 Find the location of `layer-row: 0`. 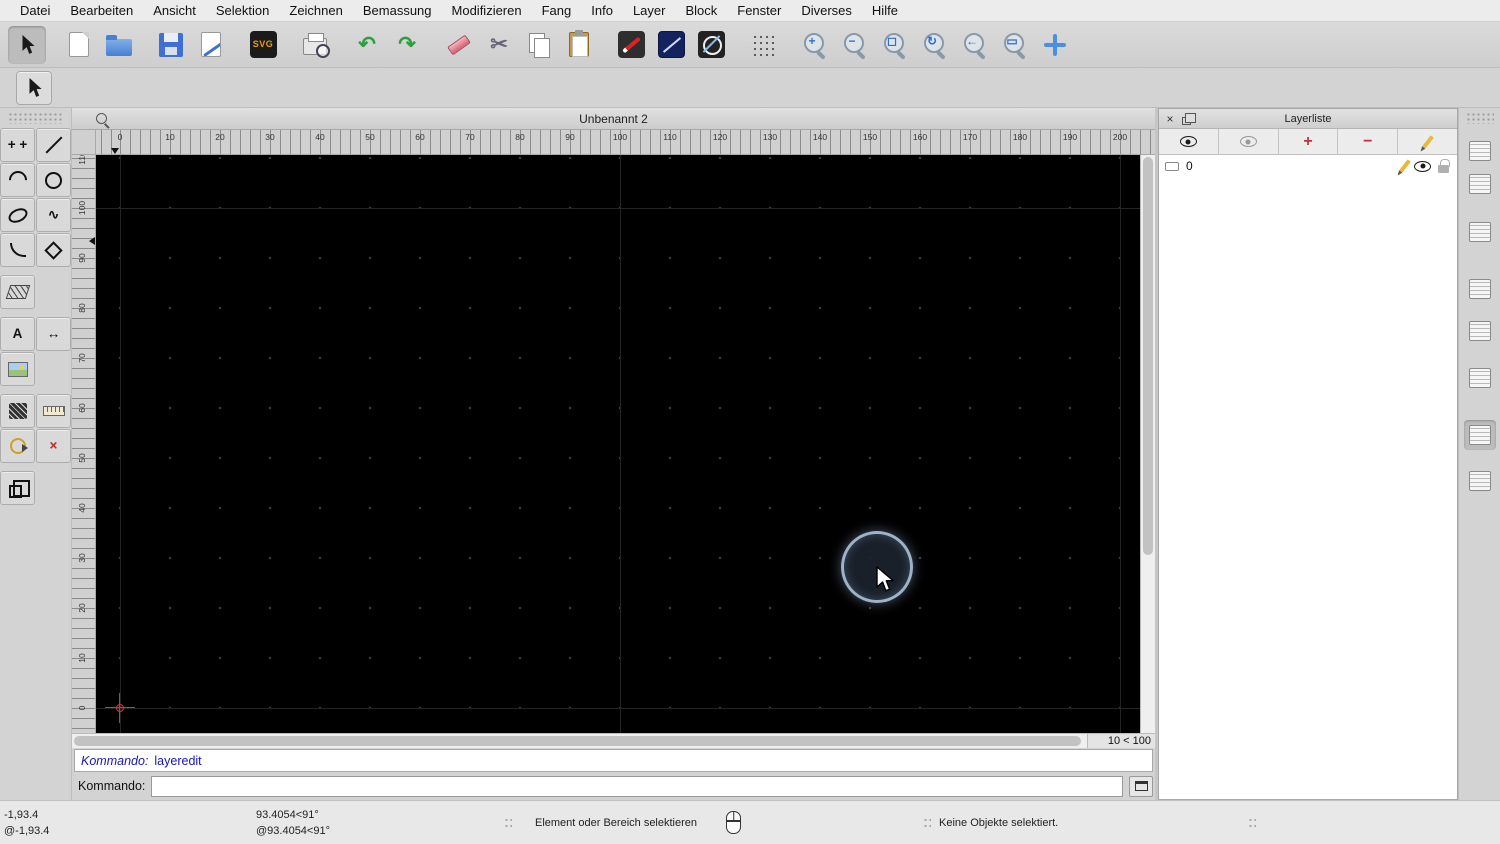

layer-row: 0 is located at coordinates (1308, 166).